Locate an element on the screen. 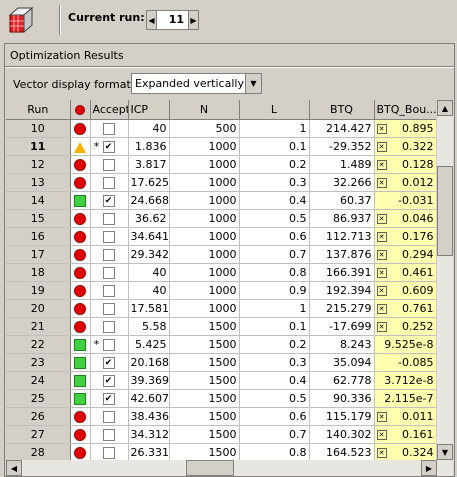 This screenshot has width=457, height=477. table-row: 16 34.641 1000 0.6 112.713 ✕ 0.176 is located at coordinates (221, 236).